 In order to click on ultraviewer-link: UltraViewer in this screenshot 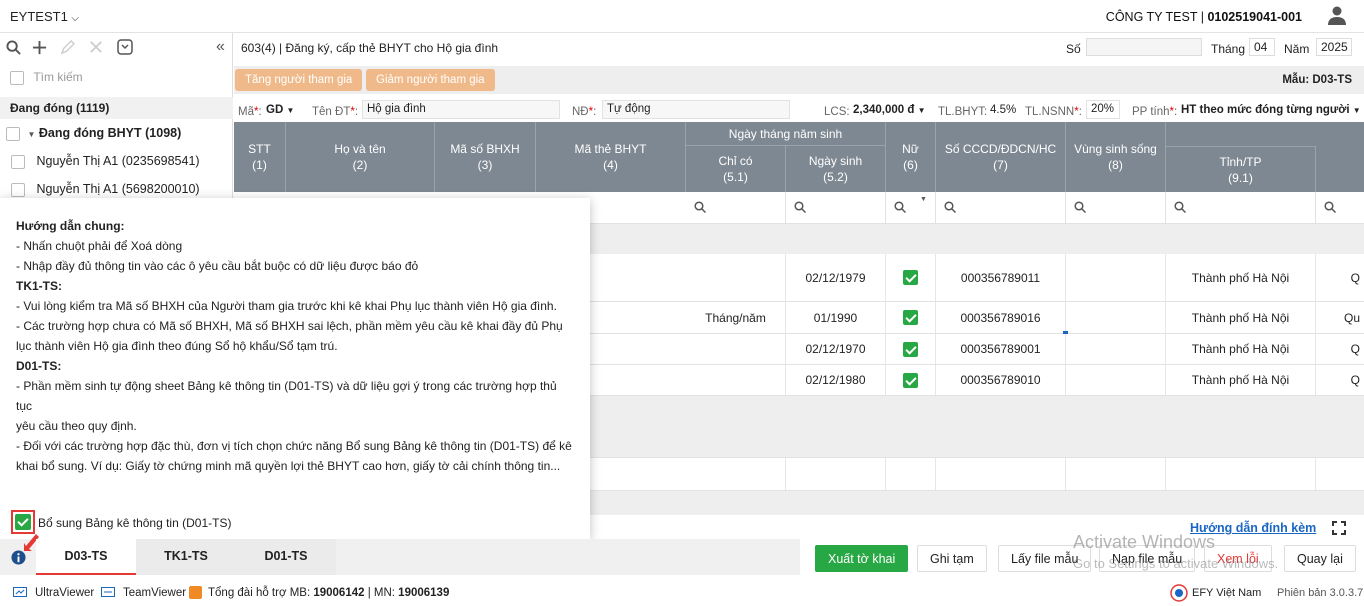, I will do `click(64, 593)`.